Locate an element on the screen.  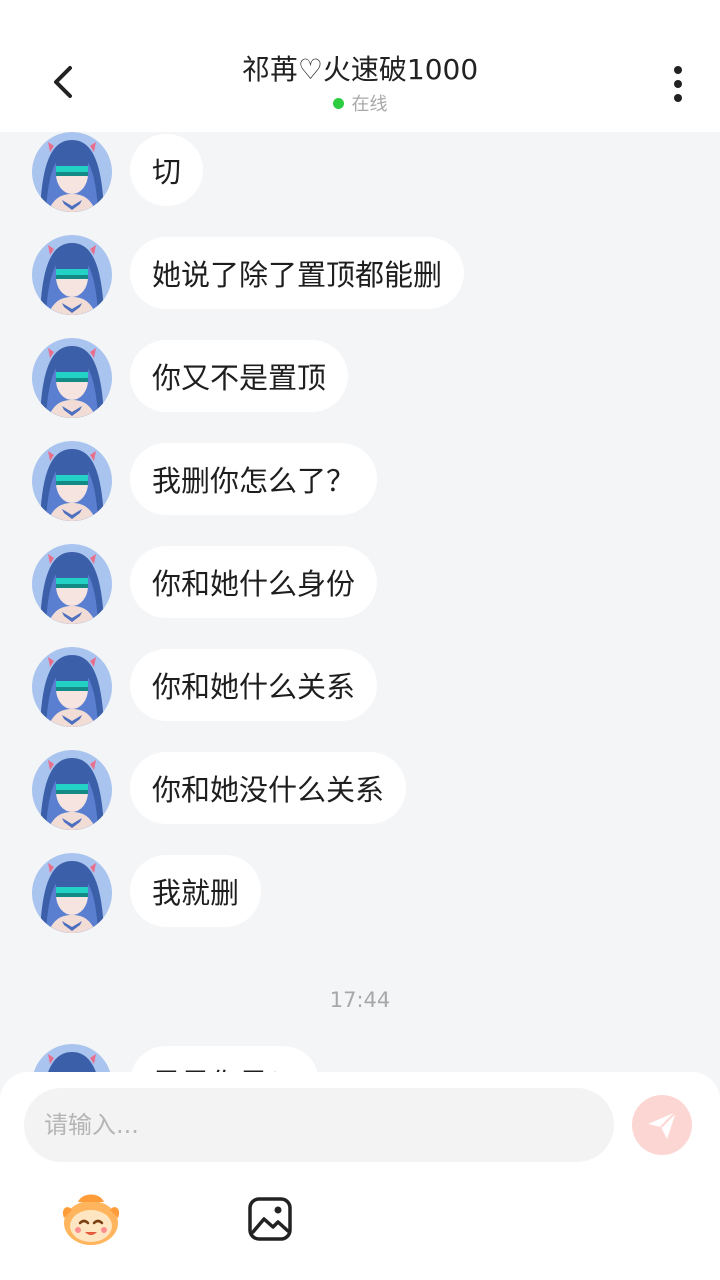
more-options-button is located at coordinates (678, 84).